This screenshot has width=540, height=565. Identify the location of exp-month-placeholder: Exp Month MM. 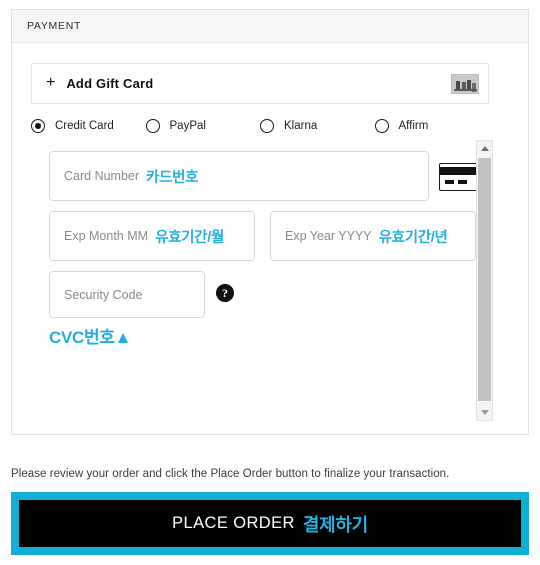
(106, 236).